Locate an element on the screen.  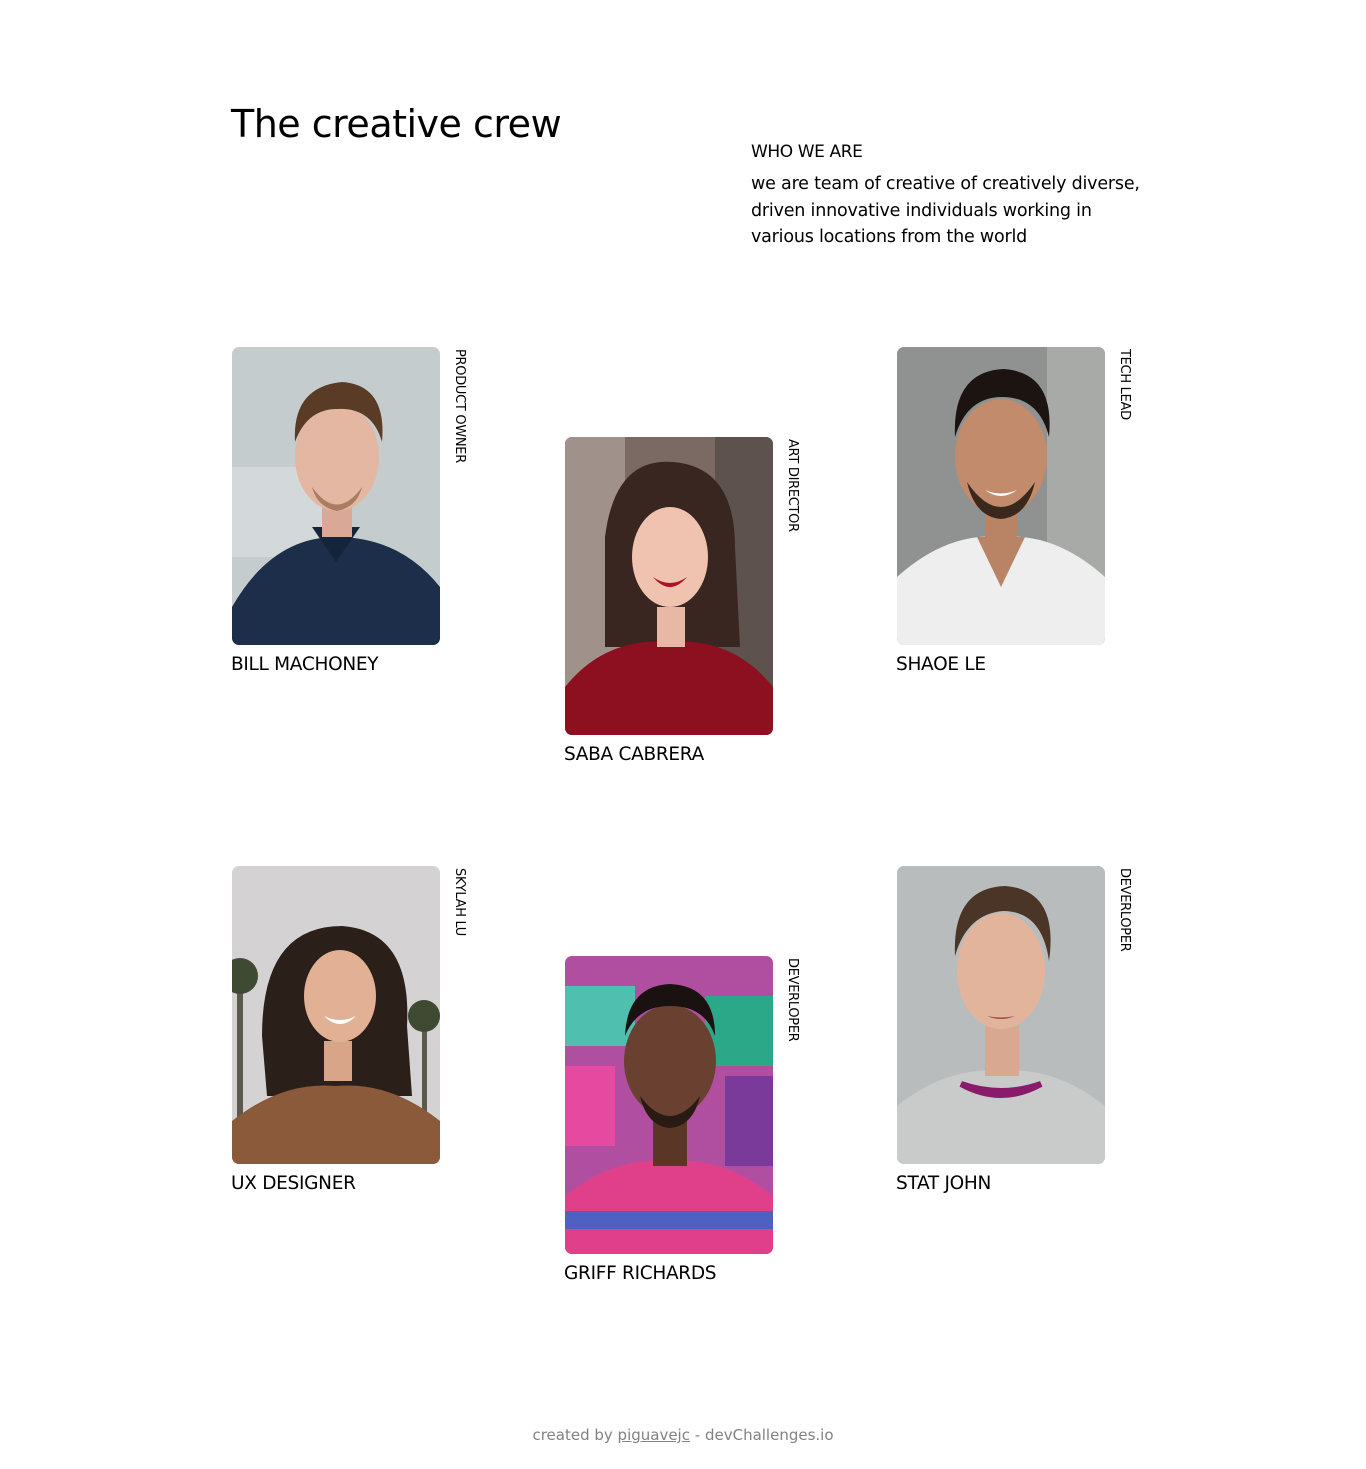
team-member-card: TECH LEAD SHAOE LE is located at coordinates (1026, 517).